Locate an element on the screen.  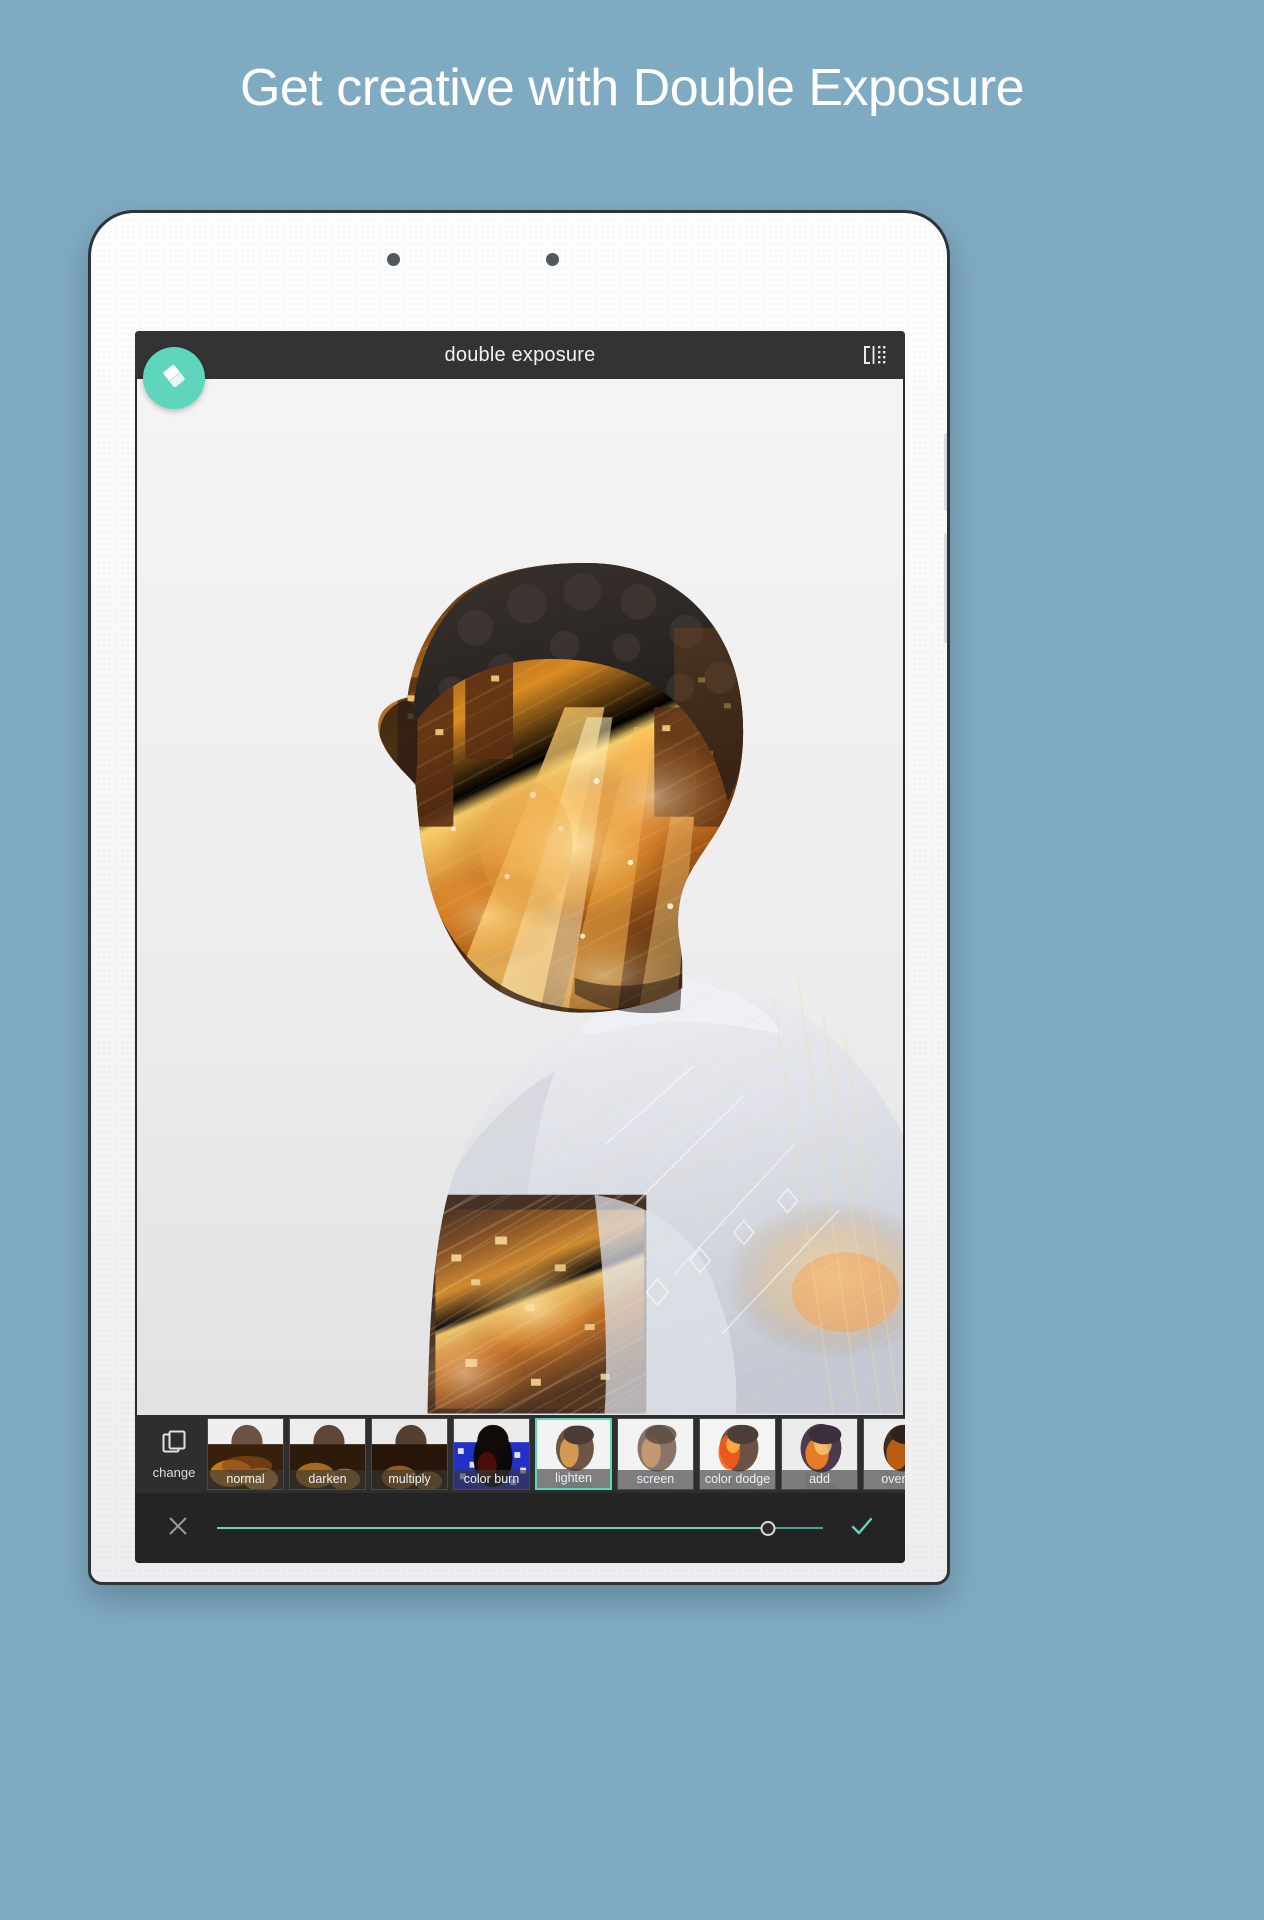
proximity-sensor-icon is located at coordinates (552, 259).